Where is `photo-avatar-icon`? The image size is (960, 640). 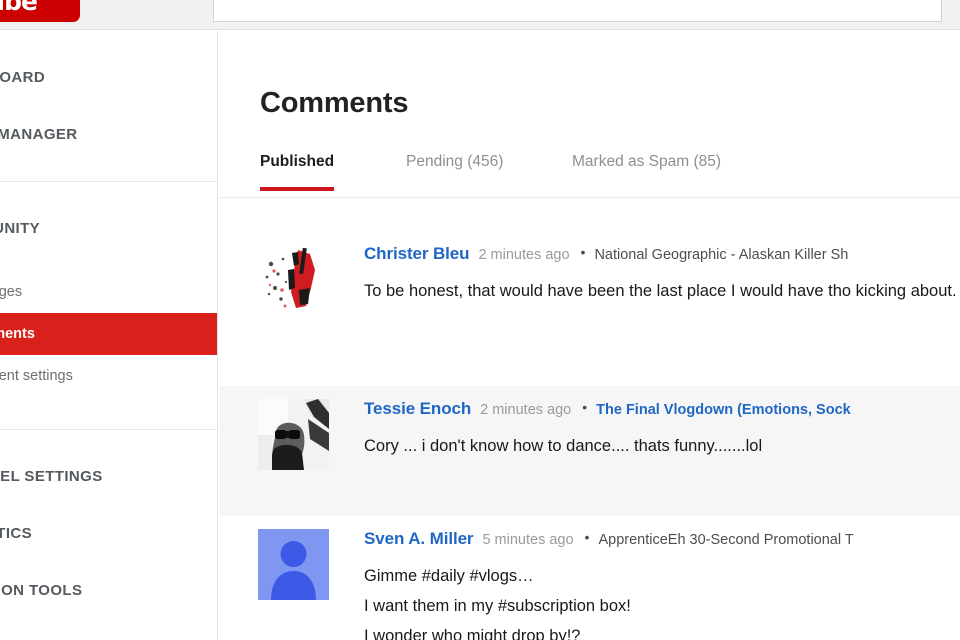 photo-avatar-icon is located at coordinates (293, 434).